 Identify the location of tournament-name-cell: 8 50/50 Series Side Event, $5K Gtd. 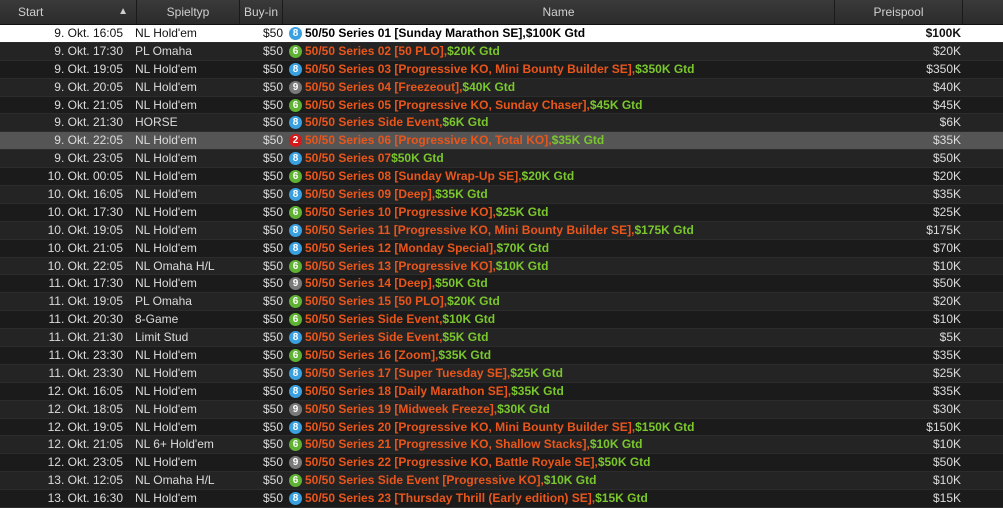
(561, 337).